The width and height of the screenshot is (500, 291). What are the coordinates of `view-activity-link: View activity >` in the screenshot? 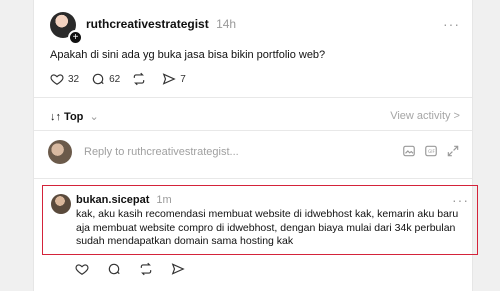 It's located at (425, 116).